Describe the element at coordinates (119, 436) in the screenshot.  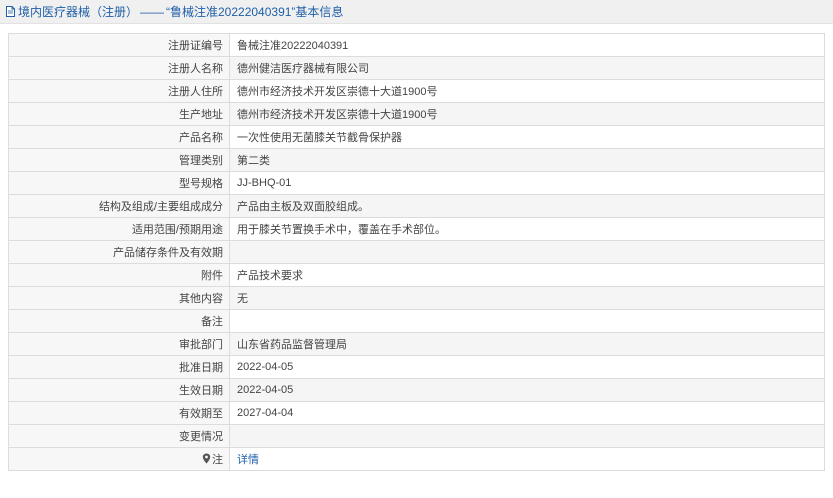
I see `field-label: 变更情况` at that location.